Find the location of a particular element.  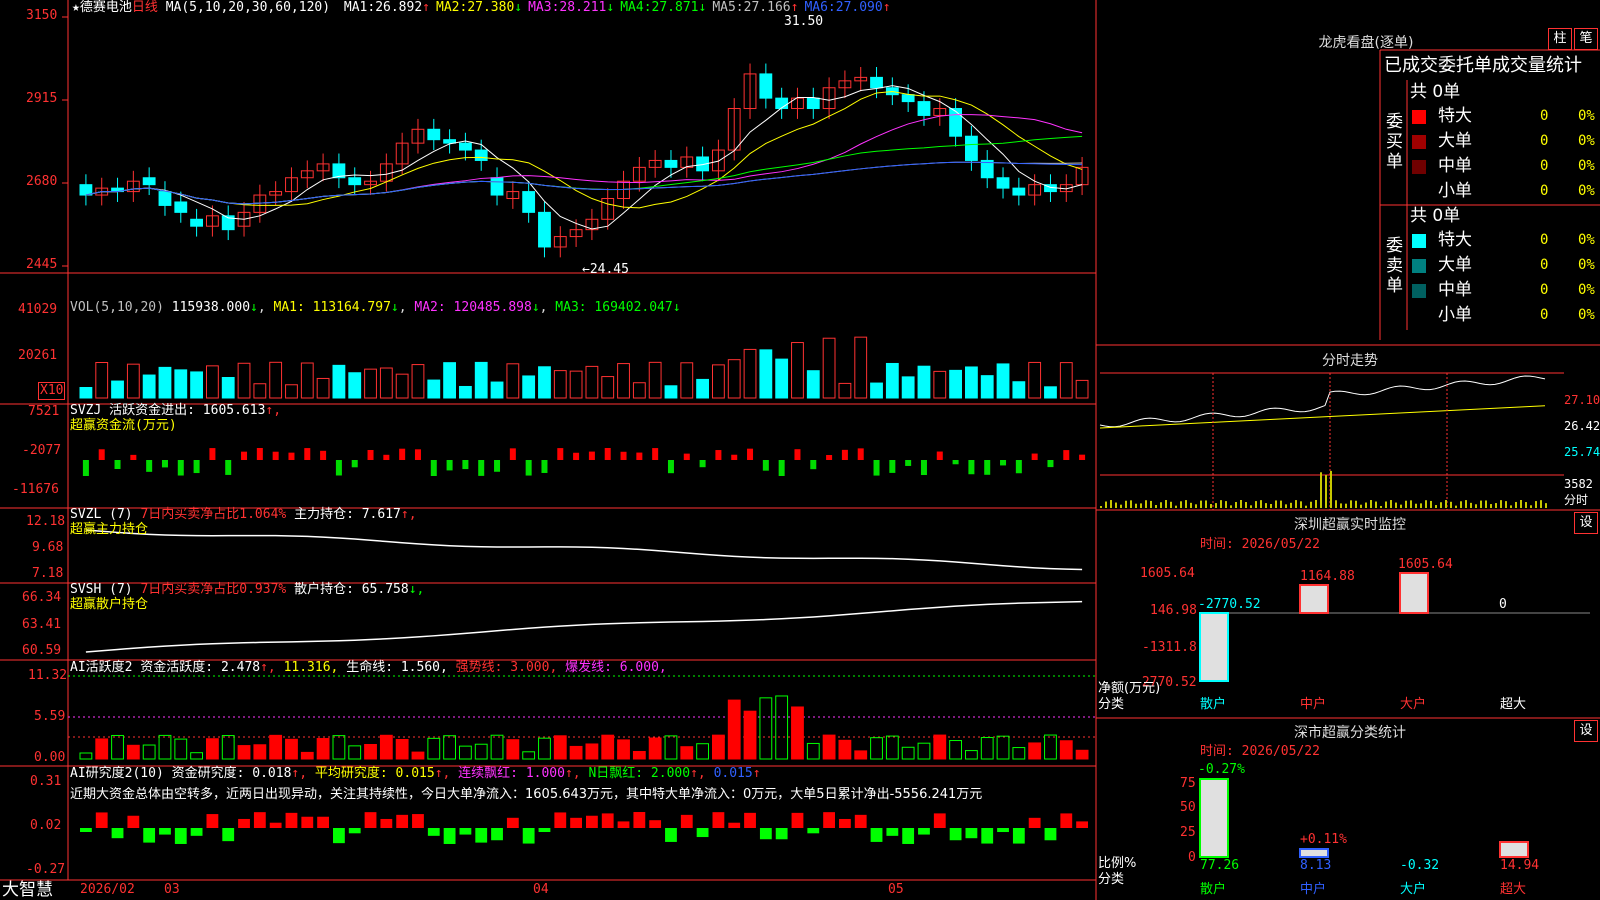

tab-tick: 笔 is located at coordinates (1586, 39).